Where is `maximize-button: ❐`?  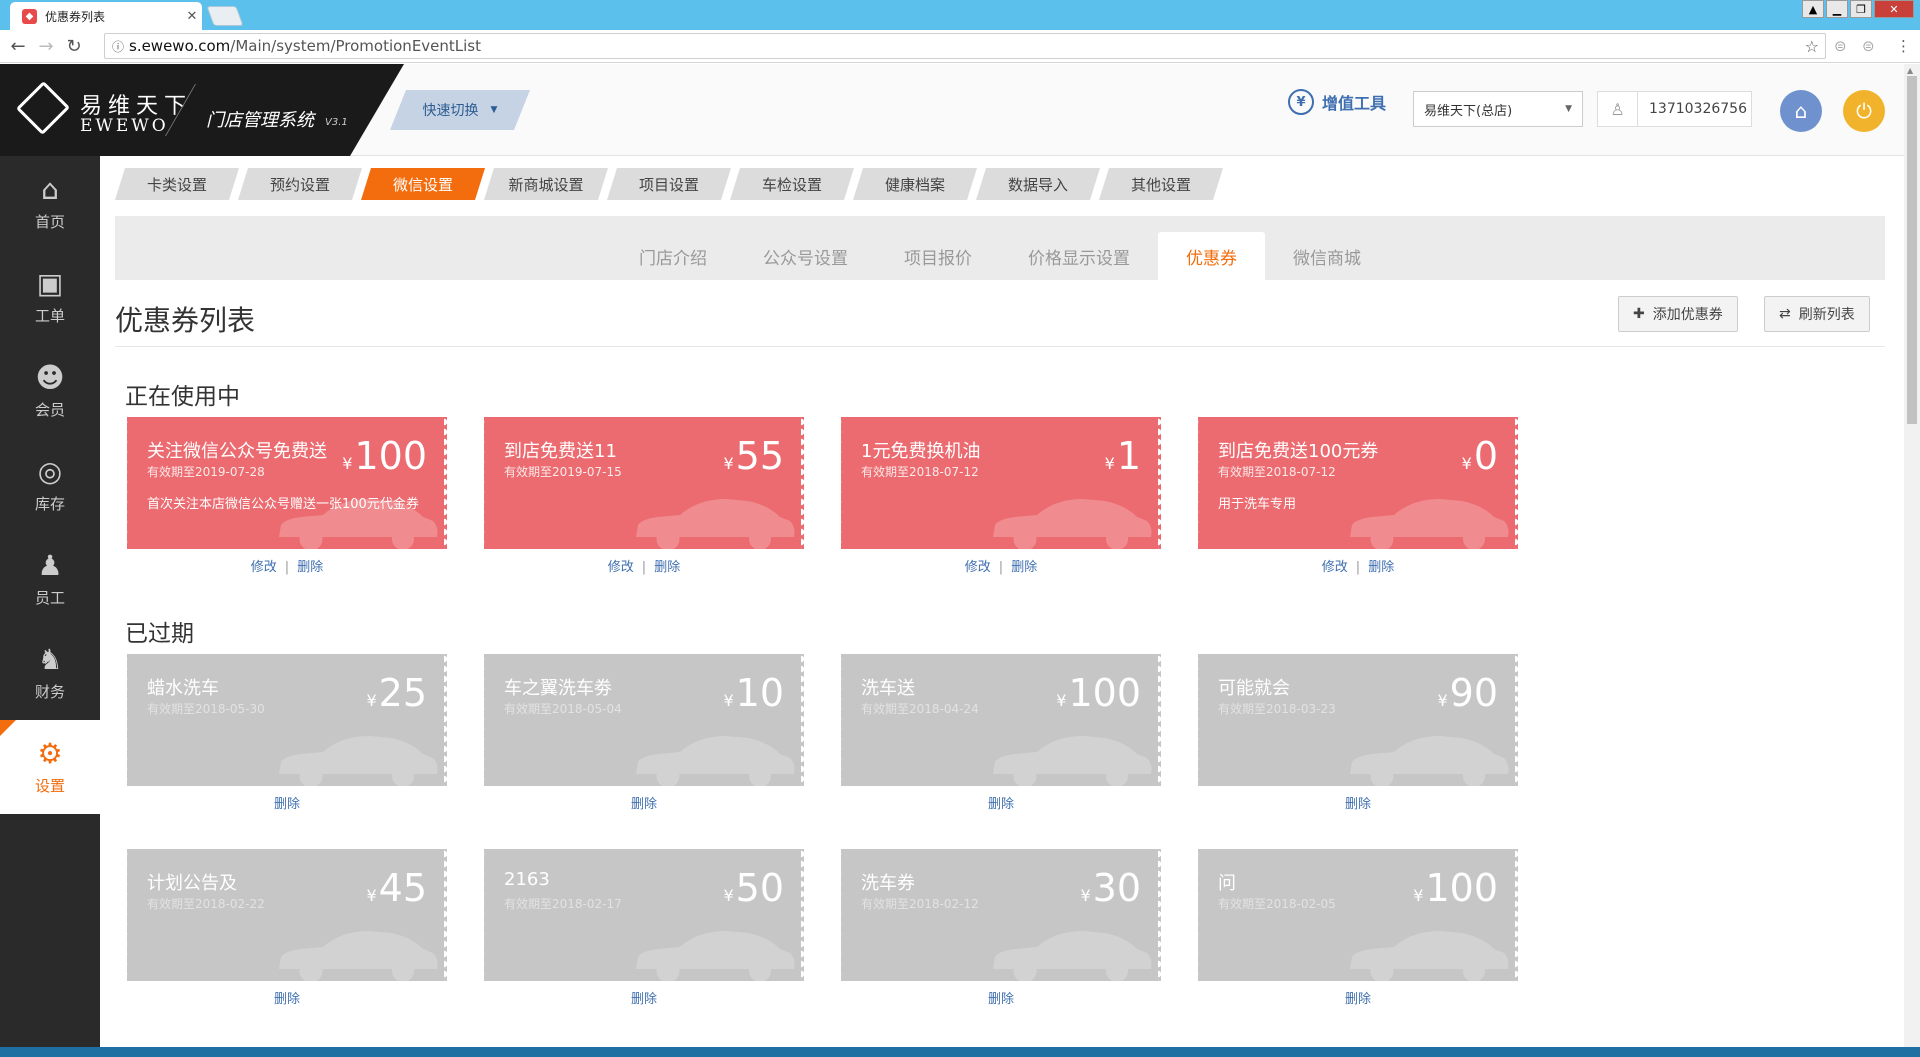
maximize-button: ❐ is located at coordinates (1861, 9).